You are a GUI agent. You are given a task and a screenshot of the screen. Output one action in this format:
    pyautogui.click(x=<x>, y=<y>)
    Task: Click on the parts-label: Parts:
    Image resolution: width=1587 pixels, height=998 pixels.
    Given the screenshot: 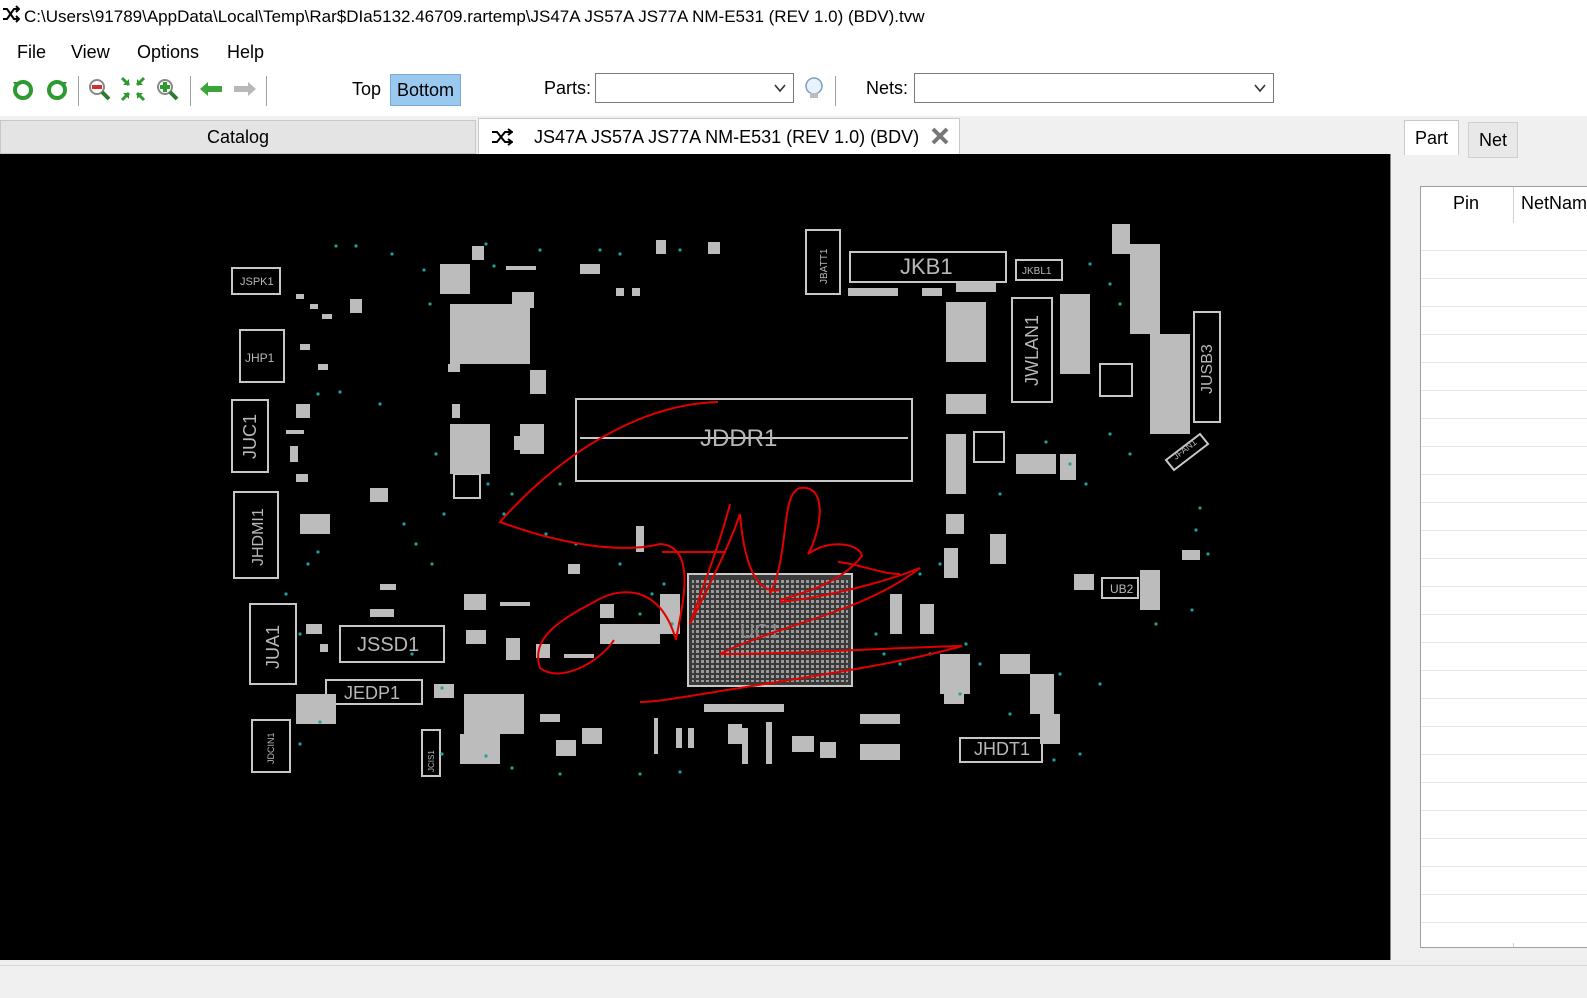 What is the action you would take?
    pyautogui.click(x=568, y=88)
    